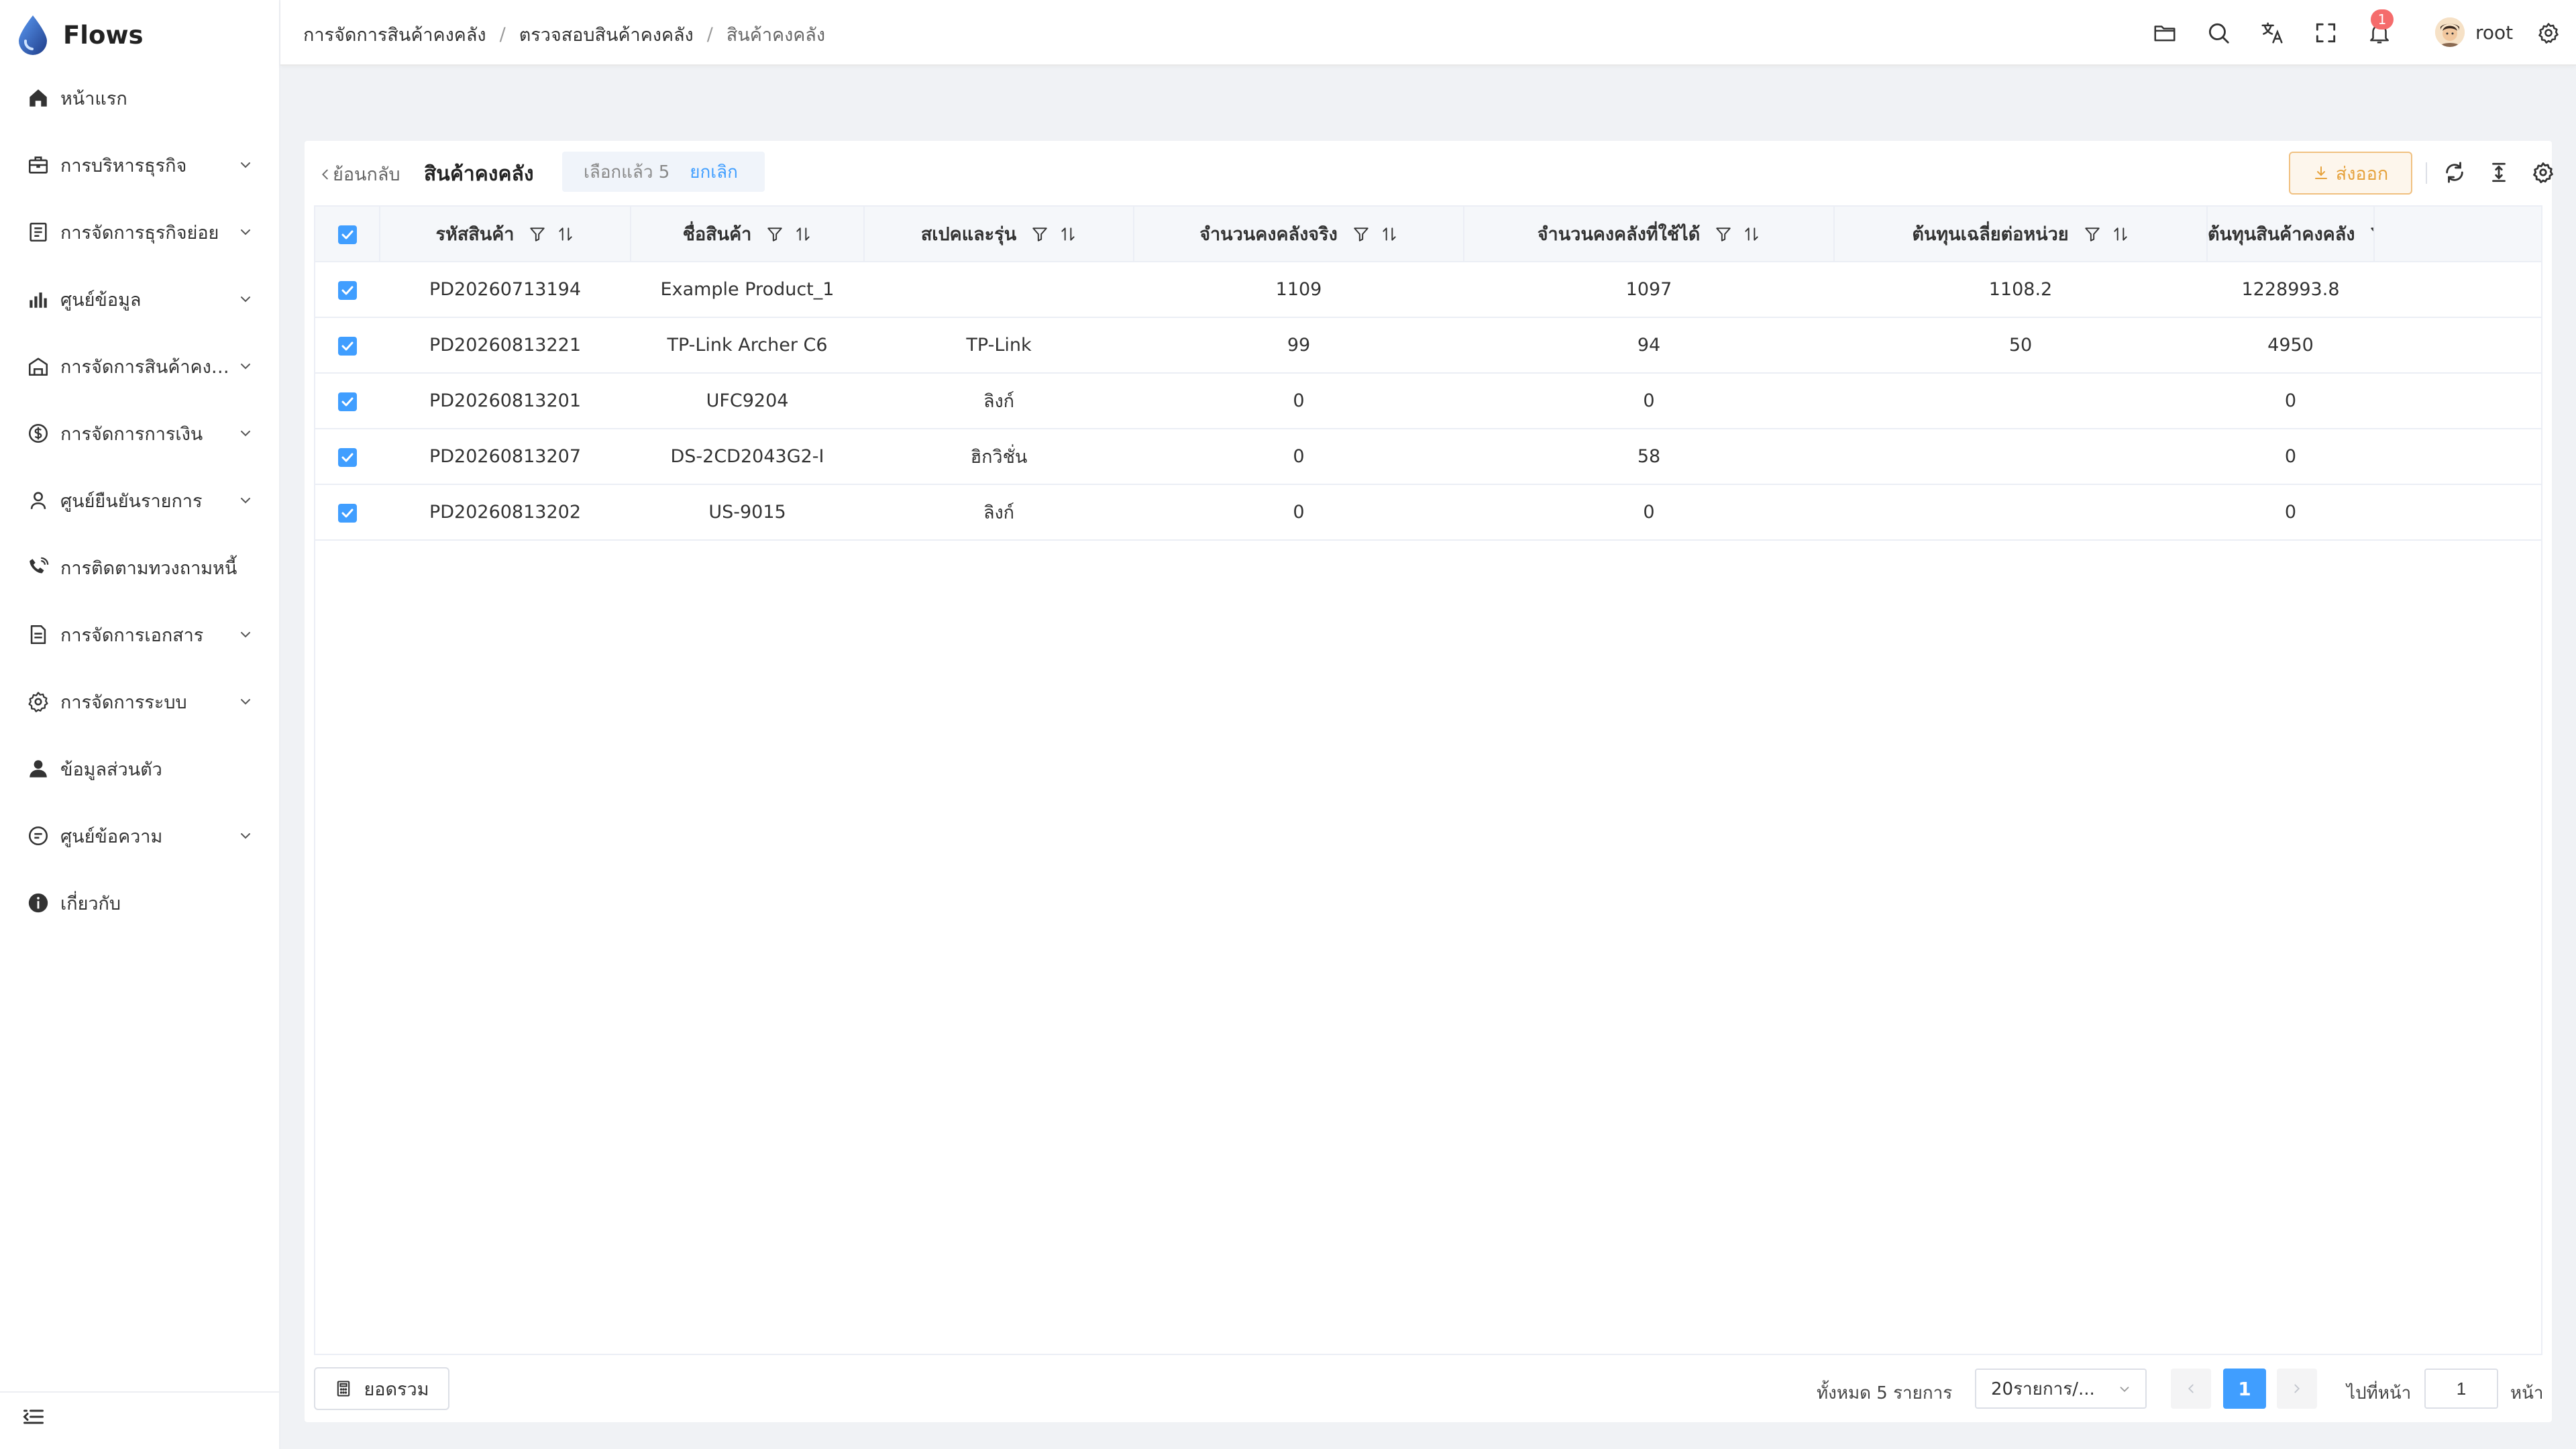 Image resolution: width=2576 pixels, height=1449 pixels. What do you see at coordinates (505, 512) in the screenshot?
I see `table-cell: PD20260813202` at bounding box center [505, 512].